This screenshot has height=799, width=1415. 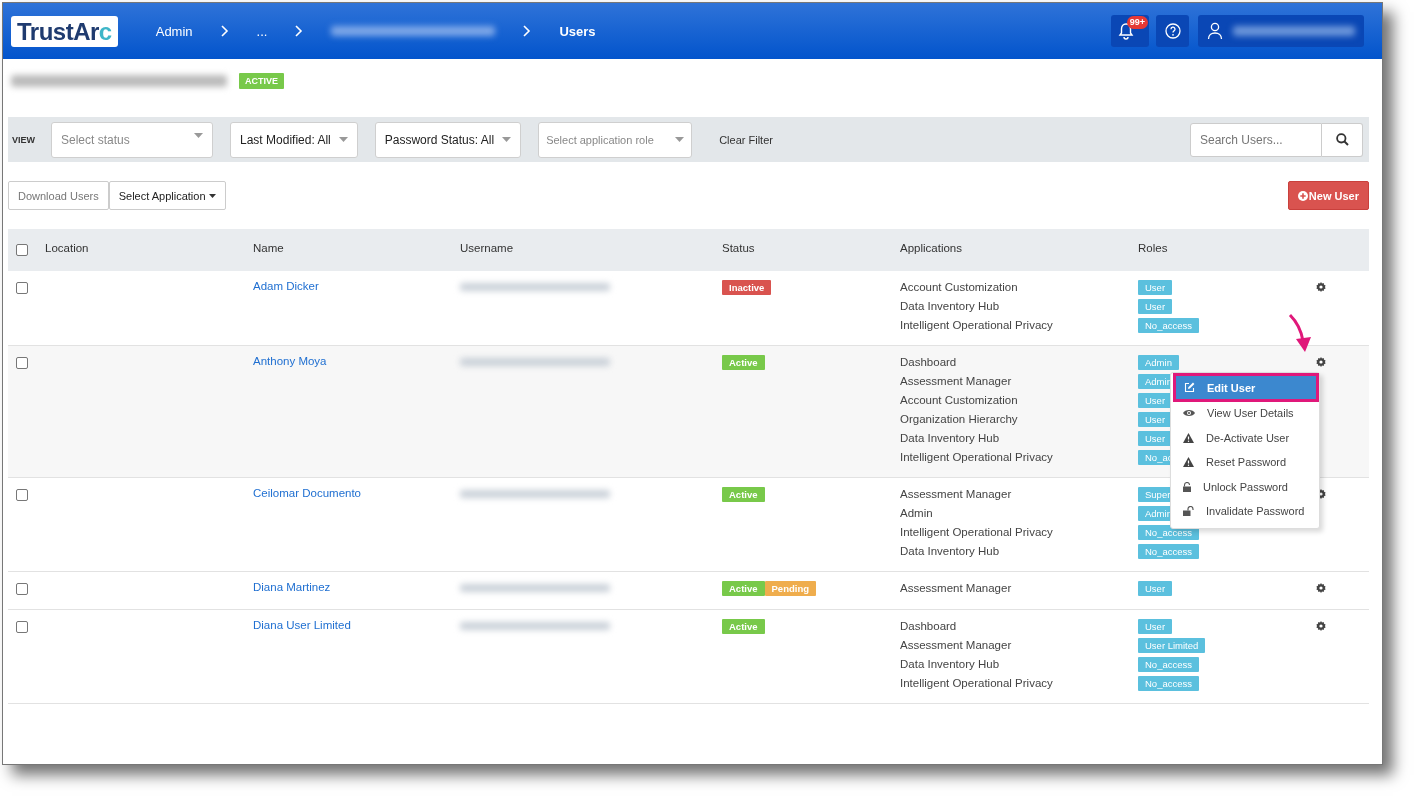 I want to click on column-header: Applications, so click(x=931, y=248).